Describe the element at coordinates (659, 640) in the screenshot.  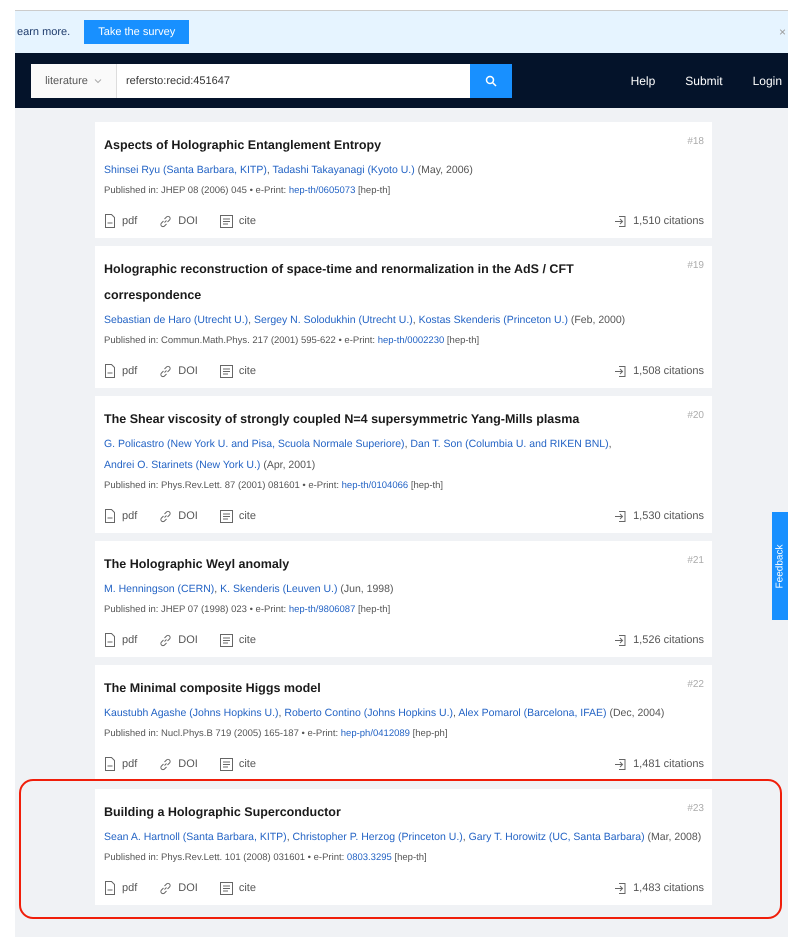
I see `citations-link: 1,526 citations` at that location.